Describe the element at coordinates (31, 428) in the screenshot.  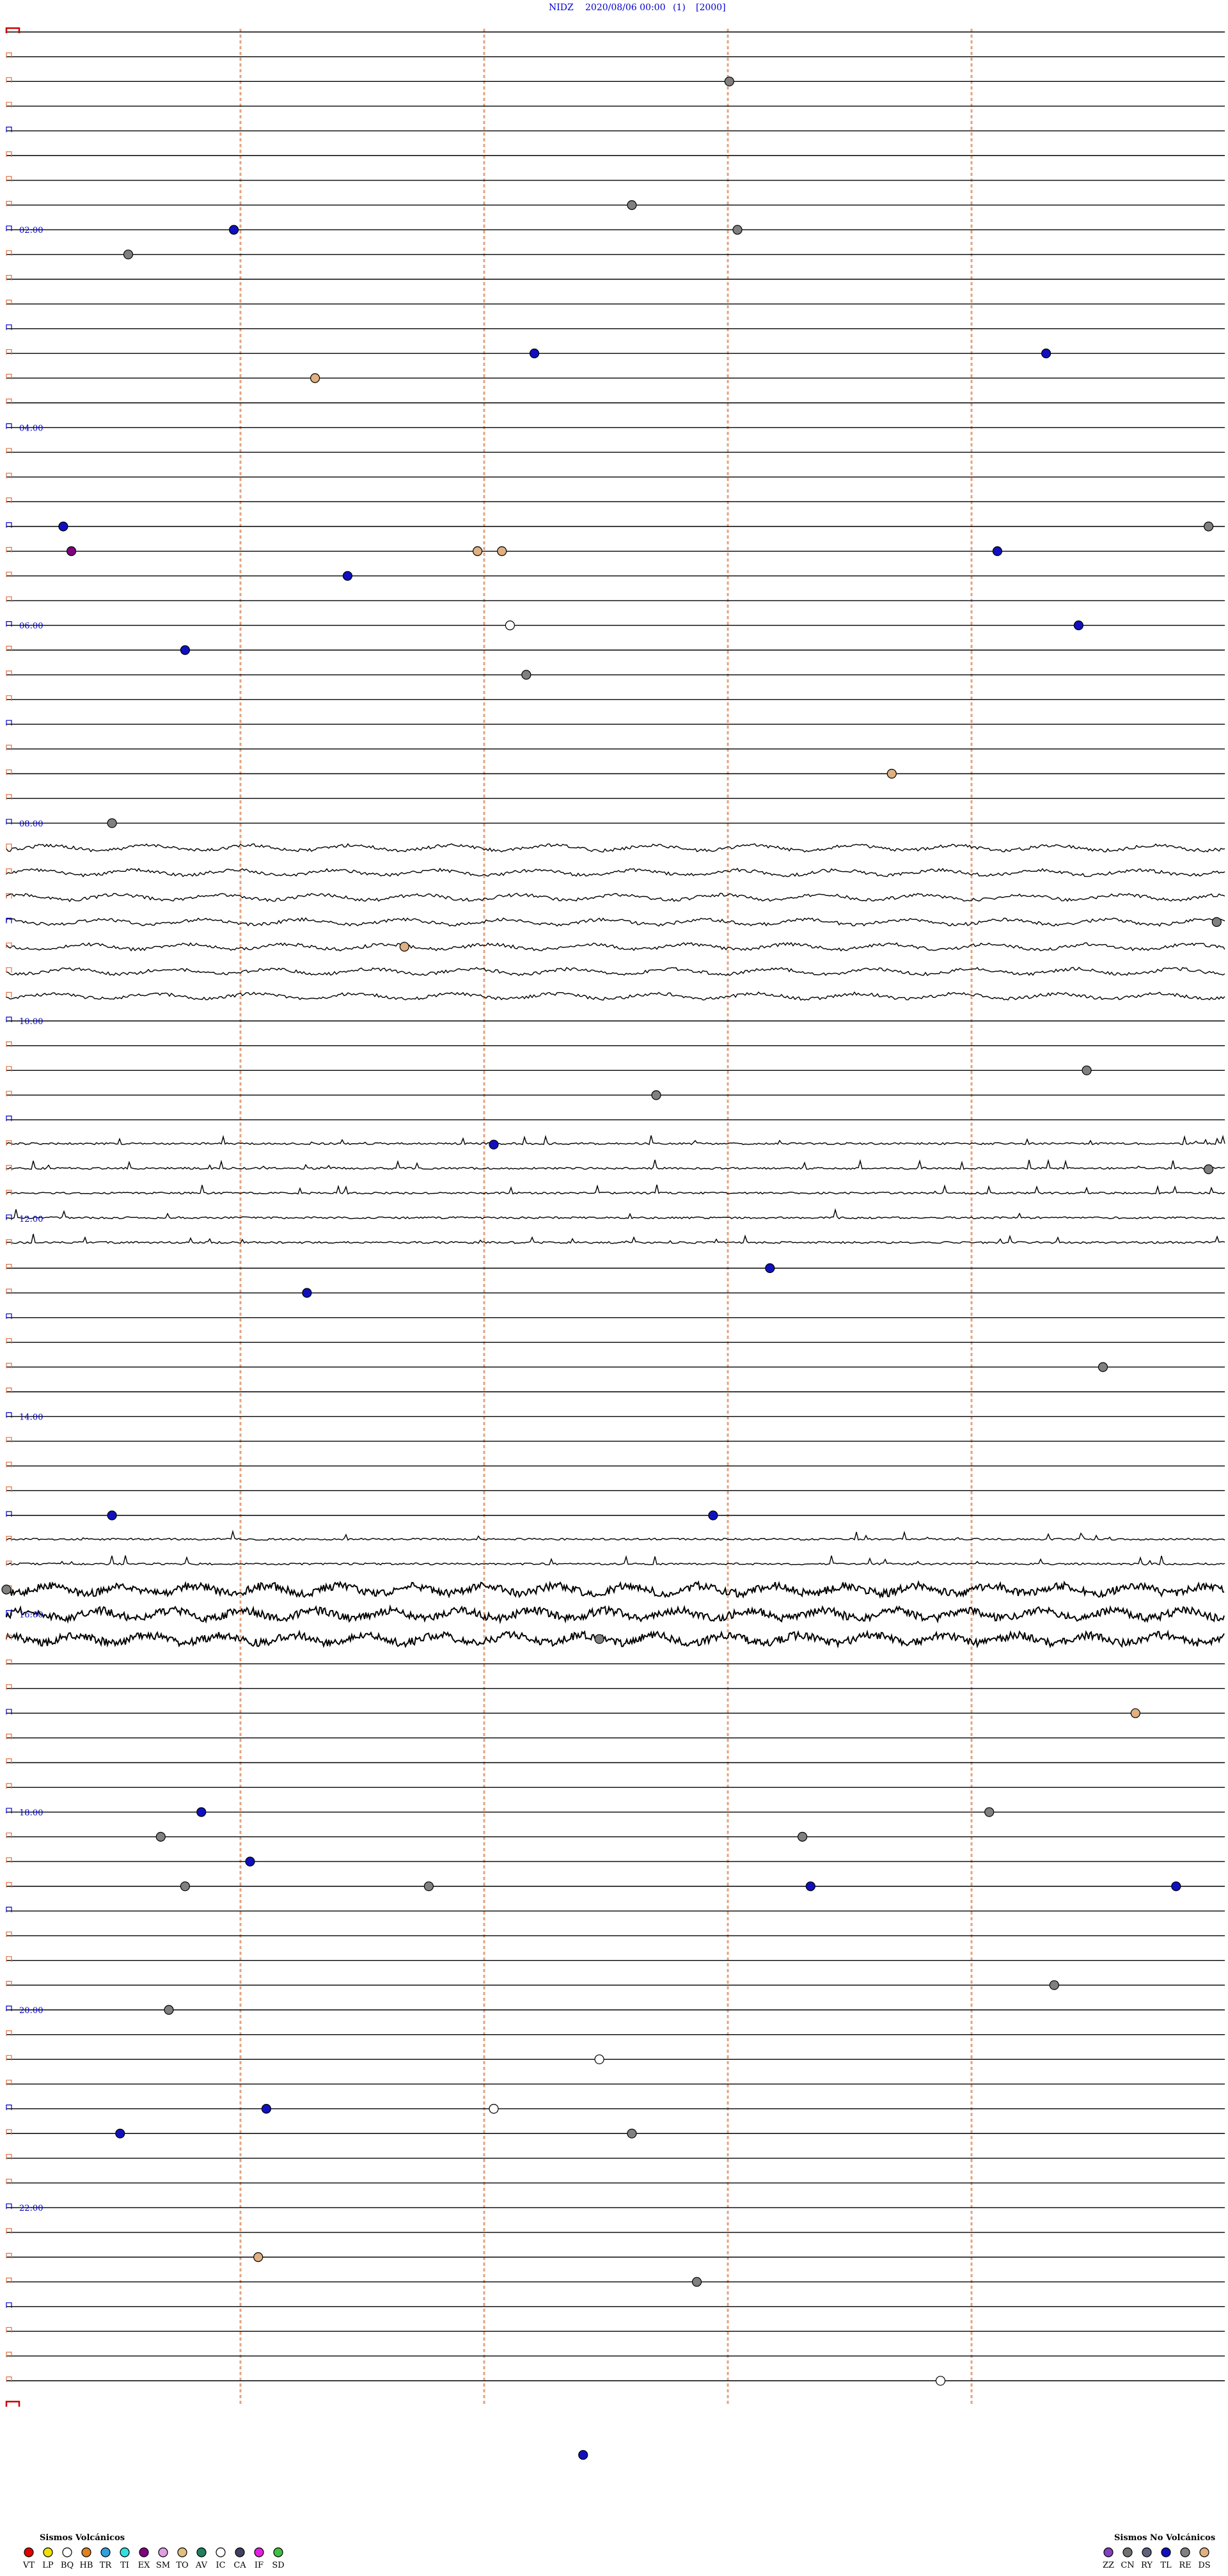
I see `hour-label: 04:00` at that location.